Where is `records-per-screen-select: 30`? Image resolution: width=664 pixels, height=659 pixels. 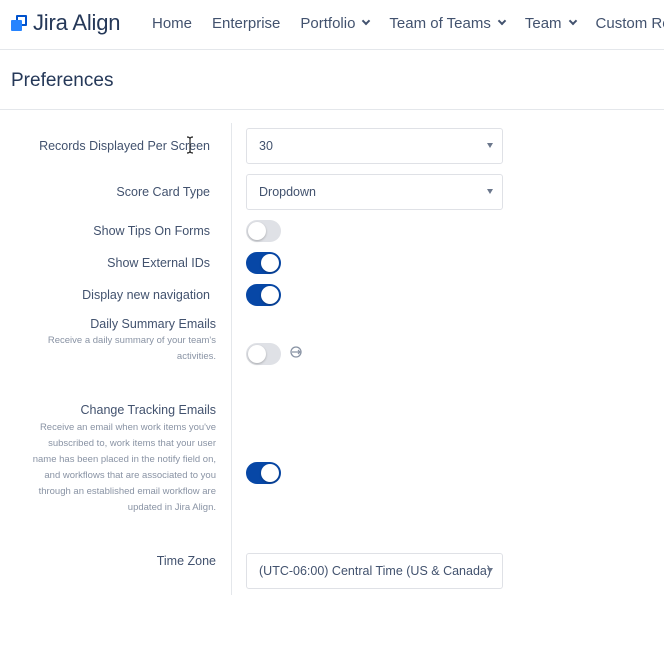 records-per-screen-select: 30 is located at coordinates (374, 146).